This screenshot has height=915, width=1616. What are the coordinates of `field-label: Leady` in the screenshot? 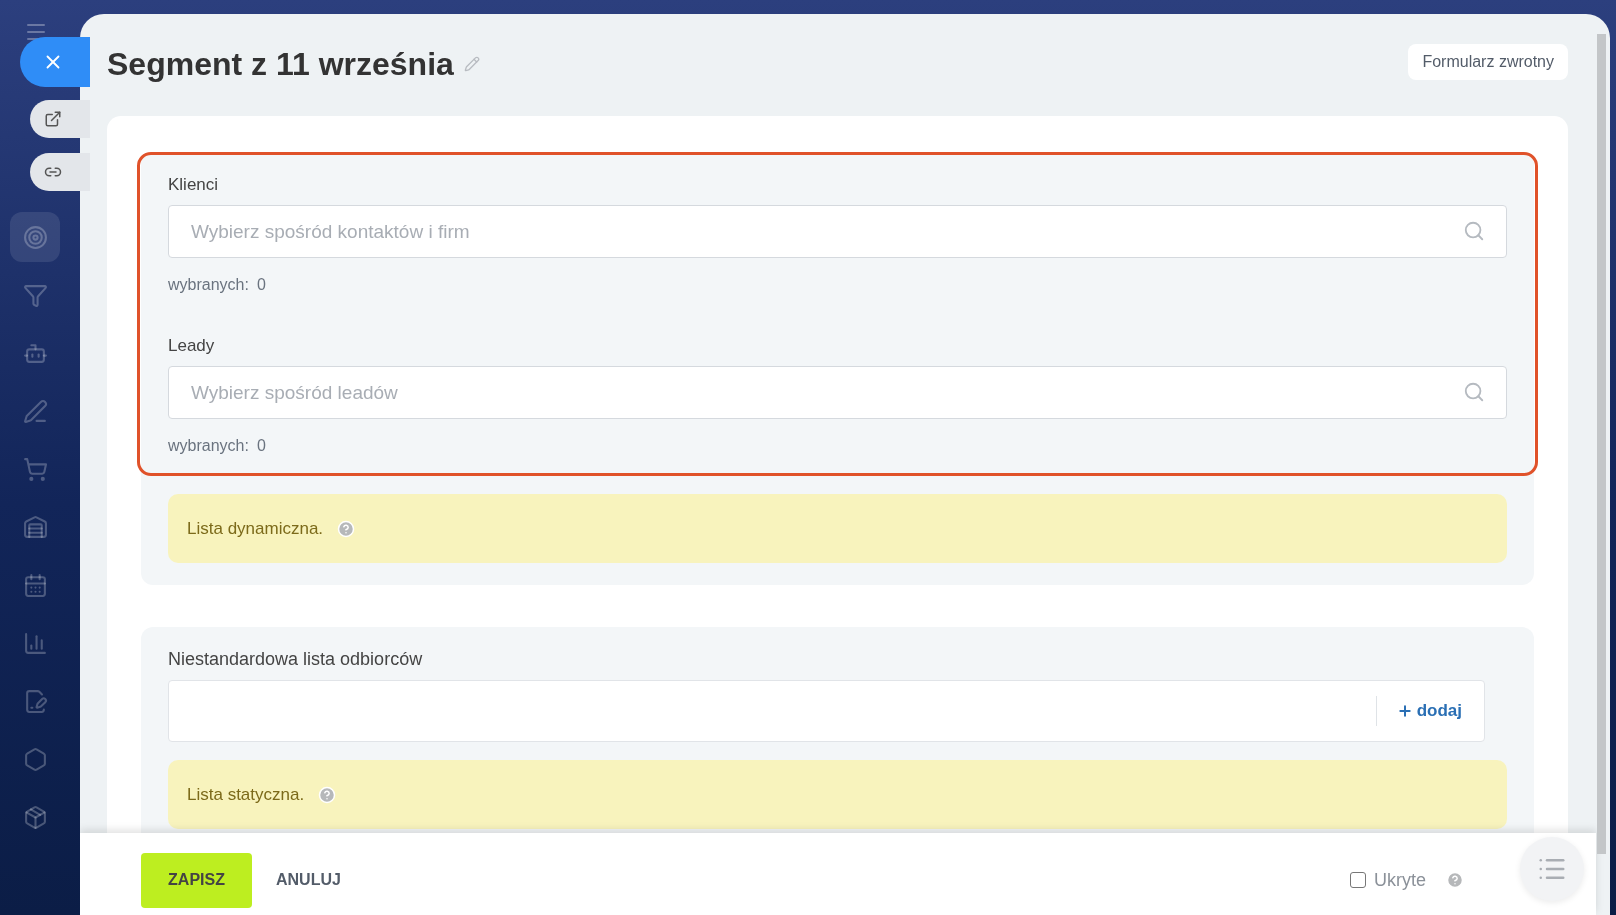 It's located at (192, 346).